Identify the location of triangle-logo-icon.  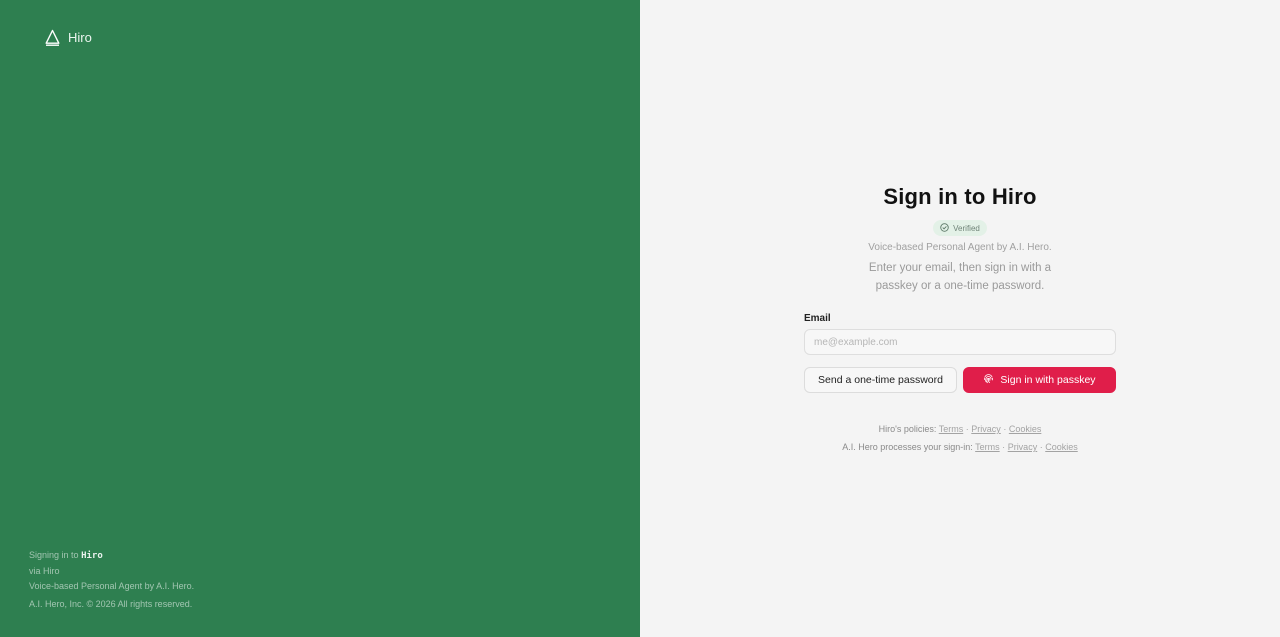
(52, 37).